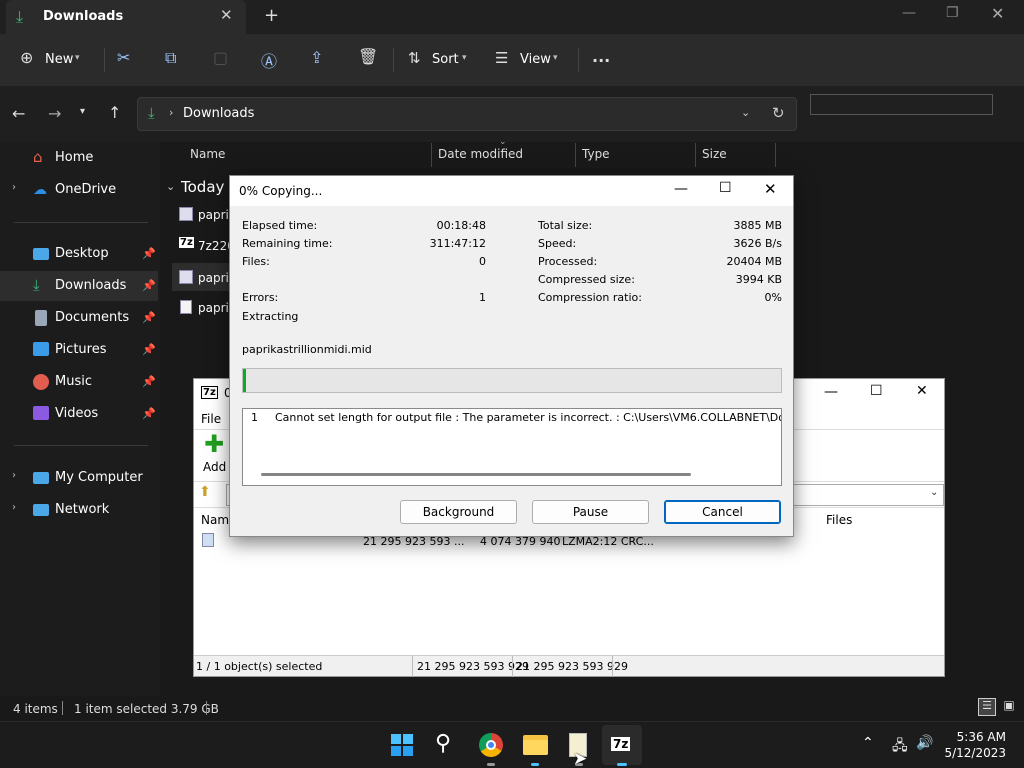 The height and width of the screenshot is (768, 1024). What do you see at coordinates (458, 512) in the screenshot?
I see `background-button: Background` at bounding box center [458, 512].